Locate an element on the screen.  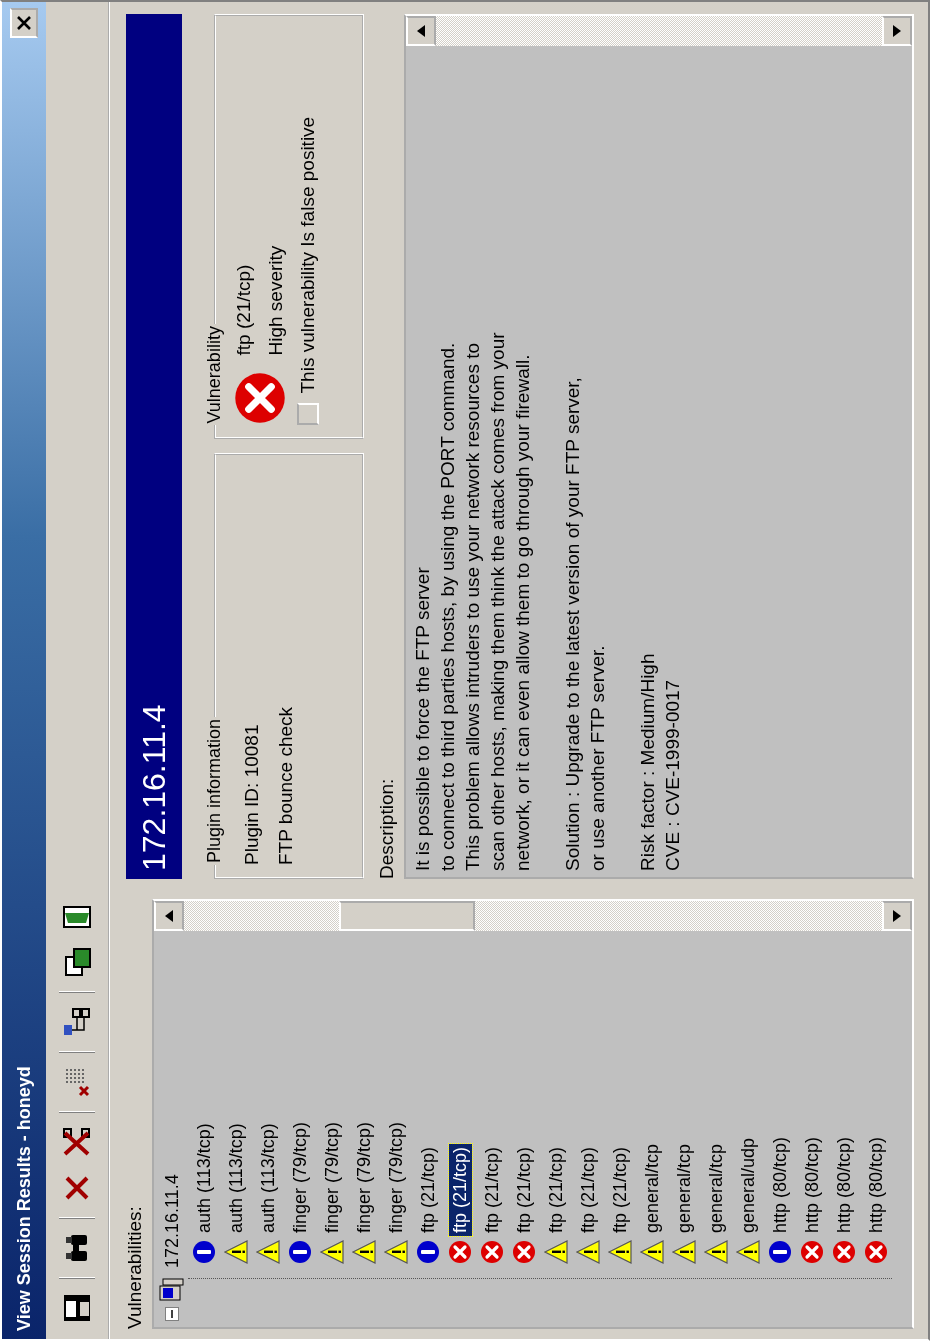
computer-icon is located at coordinates (172, 1289).